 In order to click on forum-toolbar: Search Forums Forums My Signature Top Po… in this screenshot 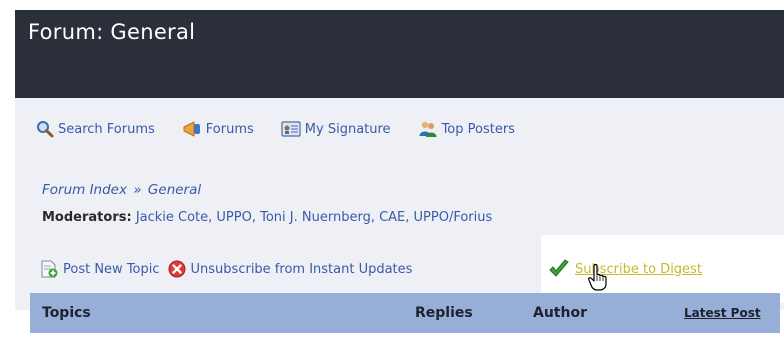, I will do `click(289, 129)`.